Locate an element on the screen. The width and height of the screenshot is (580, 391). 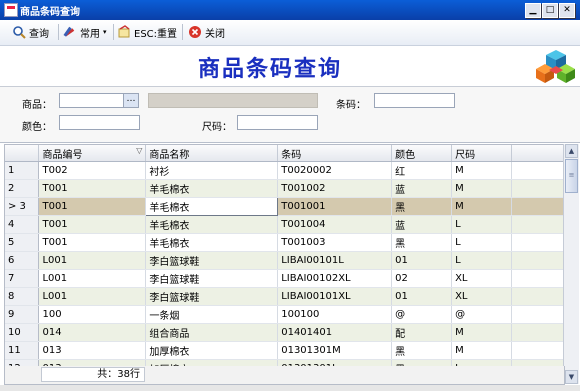
row-number: 6 is located at coordinates (22, 260).